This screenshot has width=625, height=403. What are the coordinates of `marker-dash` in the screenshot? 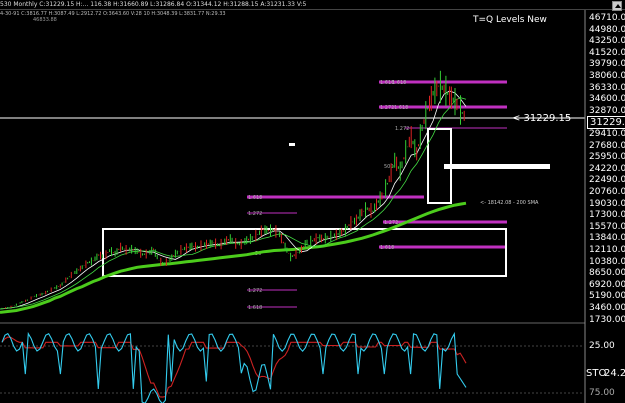 It's located at (292, 144).